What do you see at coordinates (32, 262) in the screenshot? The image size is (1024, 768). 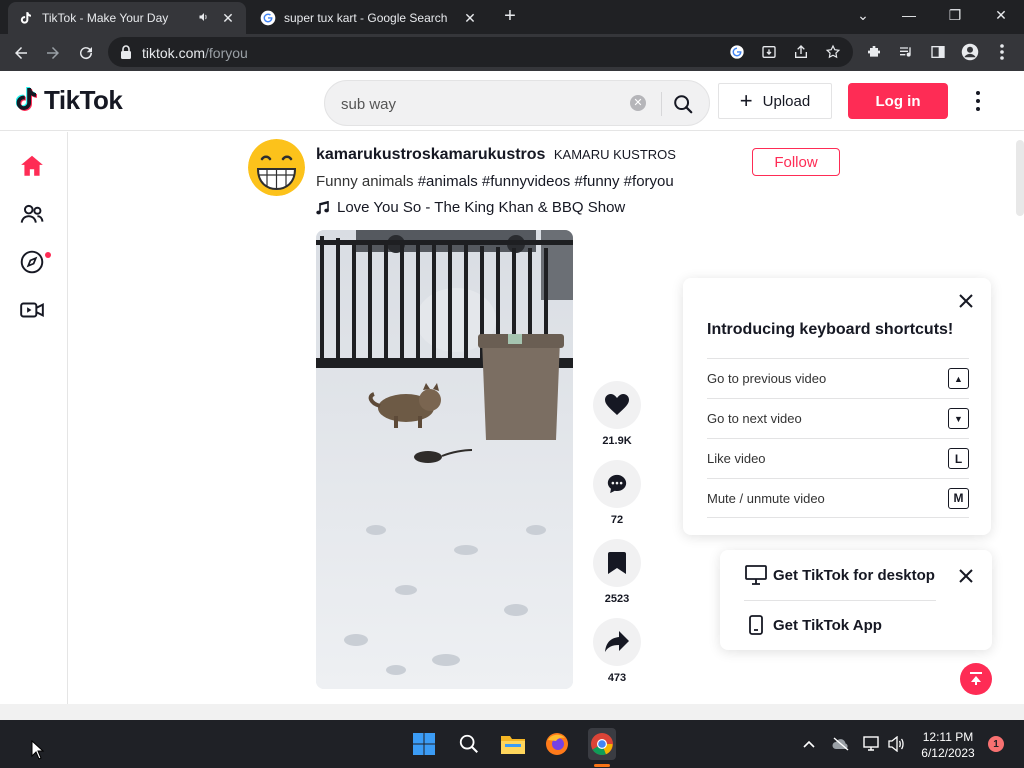 I see `explore-compass-icon` at bounding box center [32, 262].